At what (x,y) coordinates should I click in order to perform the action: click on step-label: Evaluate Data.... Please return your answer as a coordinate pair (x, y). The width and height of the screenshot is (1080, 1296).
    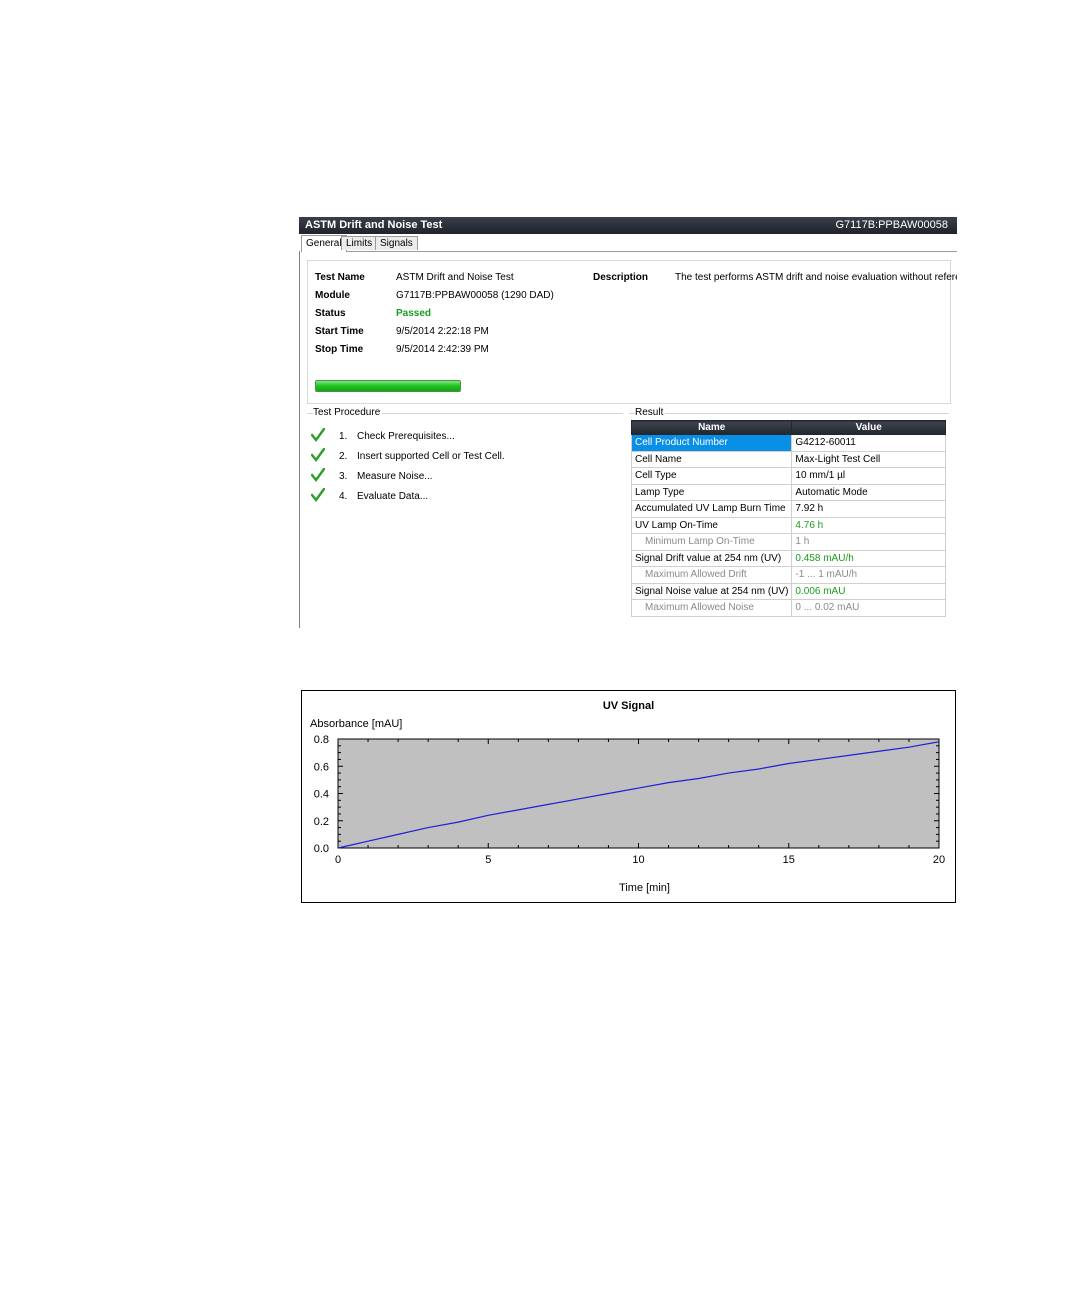
    Looking at the image, I should click on (393, 496).